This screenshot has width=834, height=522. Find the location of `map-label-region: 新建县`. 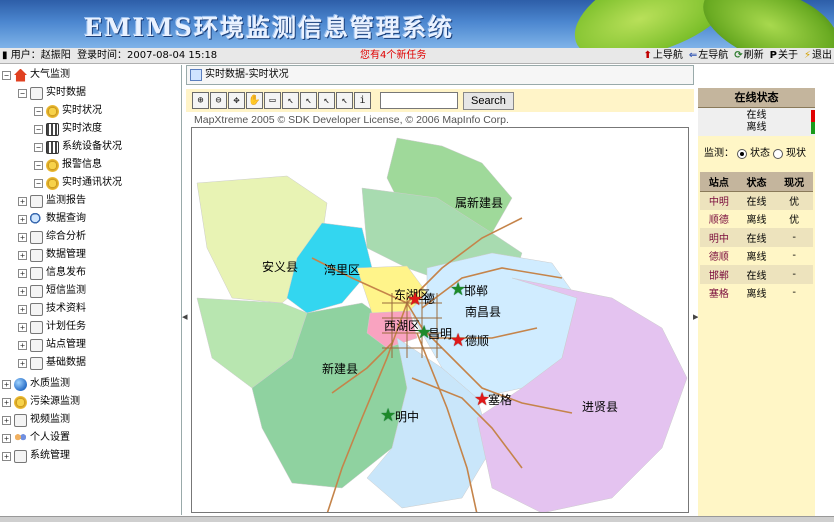

map-label-region: 新建县 is located at coordinates (340, 369).